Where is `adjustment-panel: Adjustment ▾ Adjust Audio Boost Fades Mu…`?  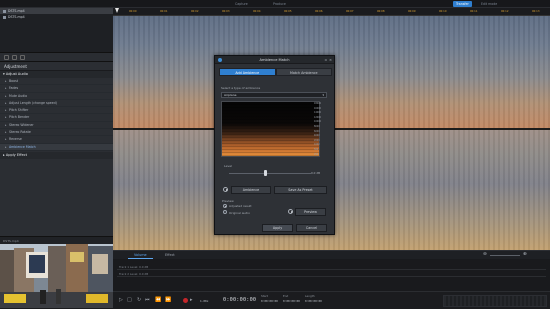 adjustment-panel: Adjustment ▾ Adjust Audio Boost Fades Mu… is located at coordinates (56, 149).